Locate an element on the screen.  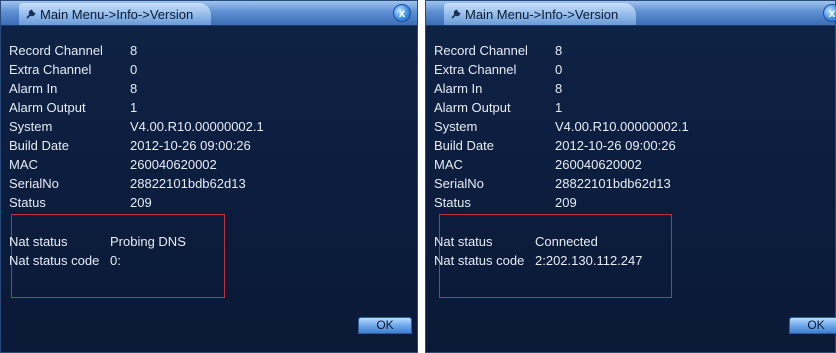
row-value: 0: is located at coordinates (115, 260).